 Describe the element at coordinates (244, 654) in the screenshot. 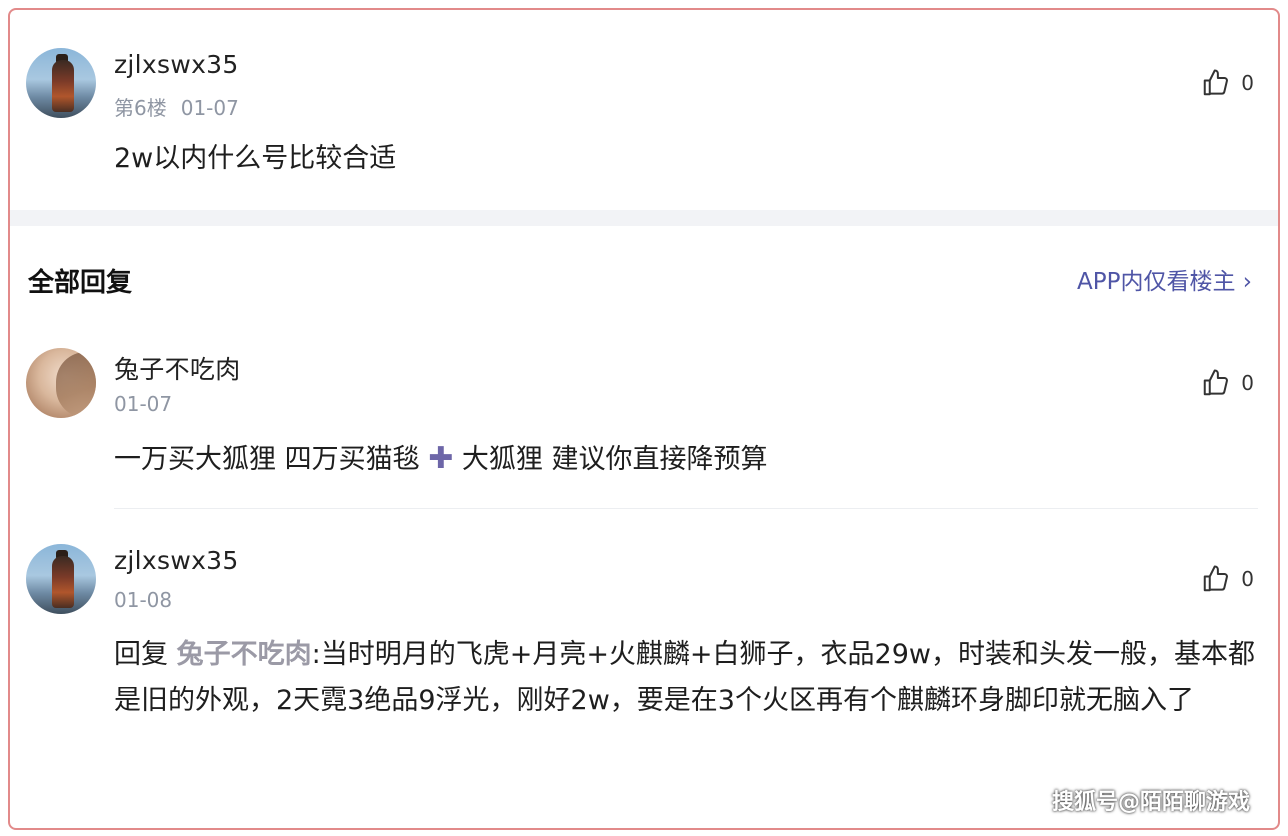

I see `mention-link: 兔子不吃肉` at that location.